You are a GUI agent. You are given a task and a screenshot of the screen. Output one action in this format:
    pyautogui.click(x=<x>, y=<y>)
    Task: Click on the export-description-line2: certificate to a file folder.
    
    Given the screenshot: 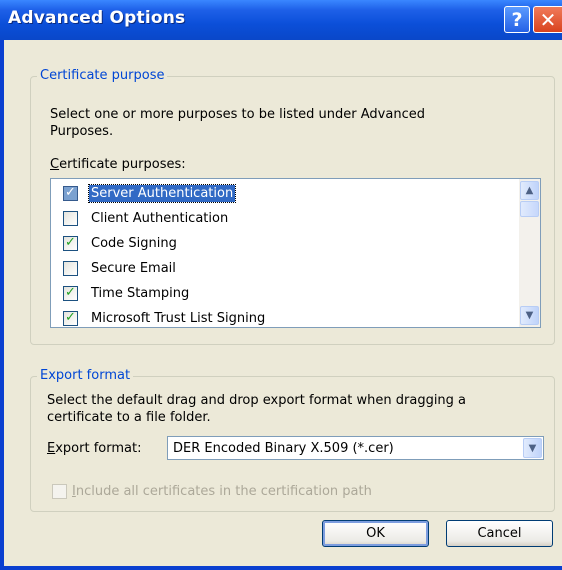 What is the action you would take?
    pyautogui.click(x=129, y=417)
    